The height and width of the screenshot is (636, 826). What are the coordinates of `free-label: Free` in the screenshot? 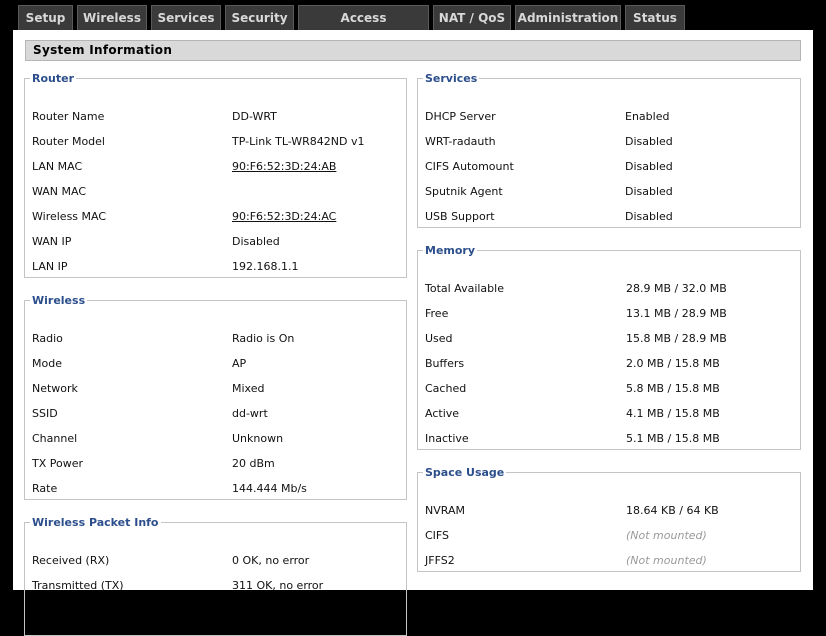 It's located at (437, 313).